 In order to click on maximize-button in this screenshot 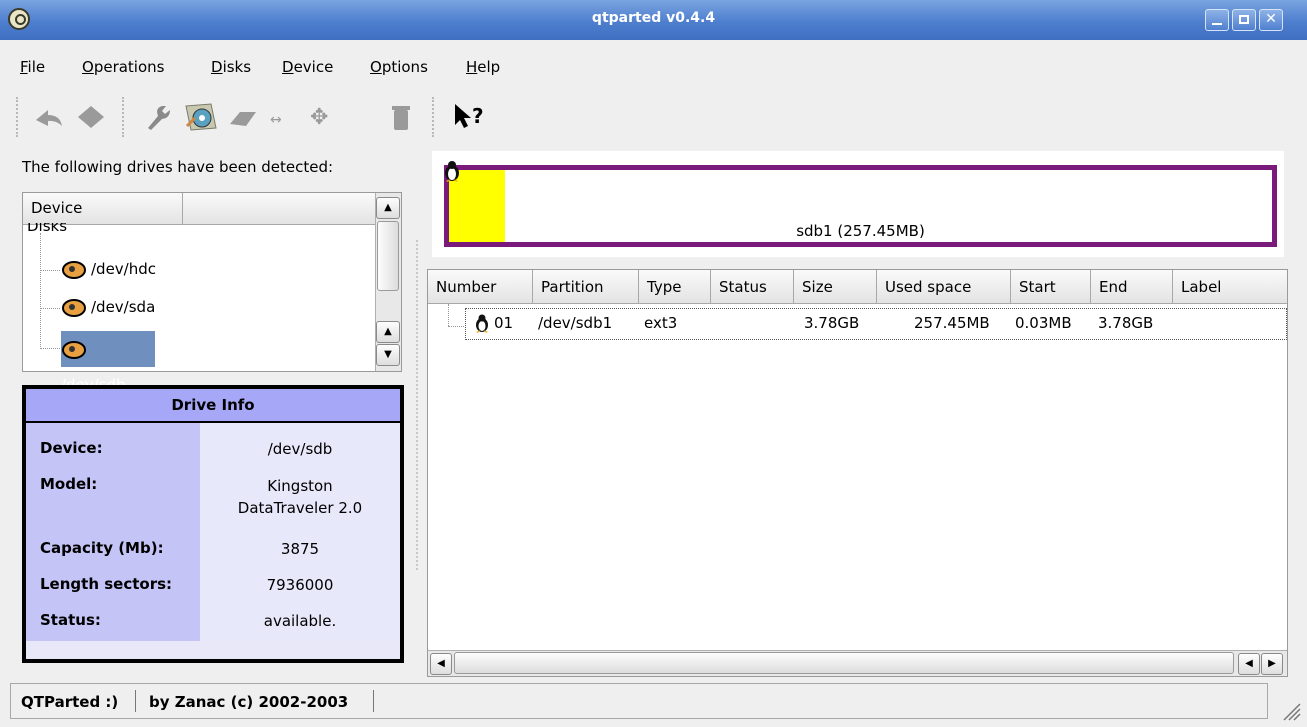, I will do `click(1244, 20)`.